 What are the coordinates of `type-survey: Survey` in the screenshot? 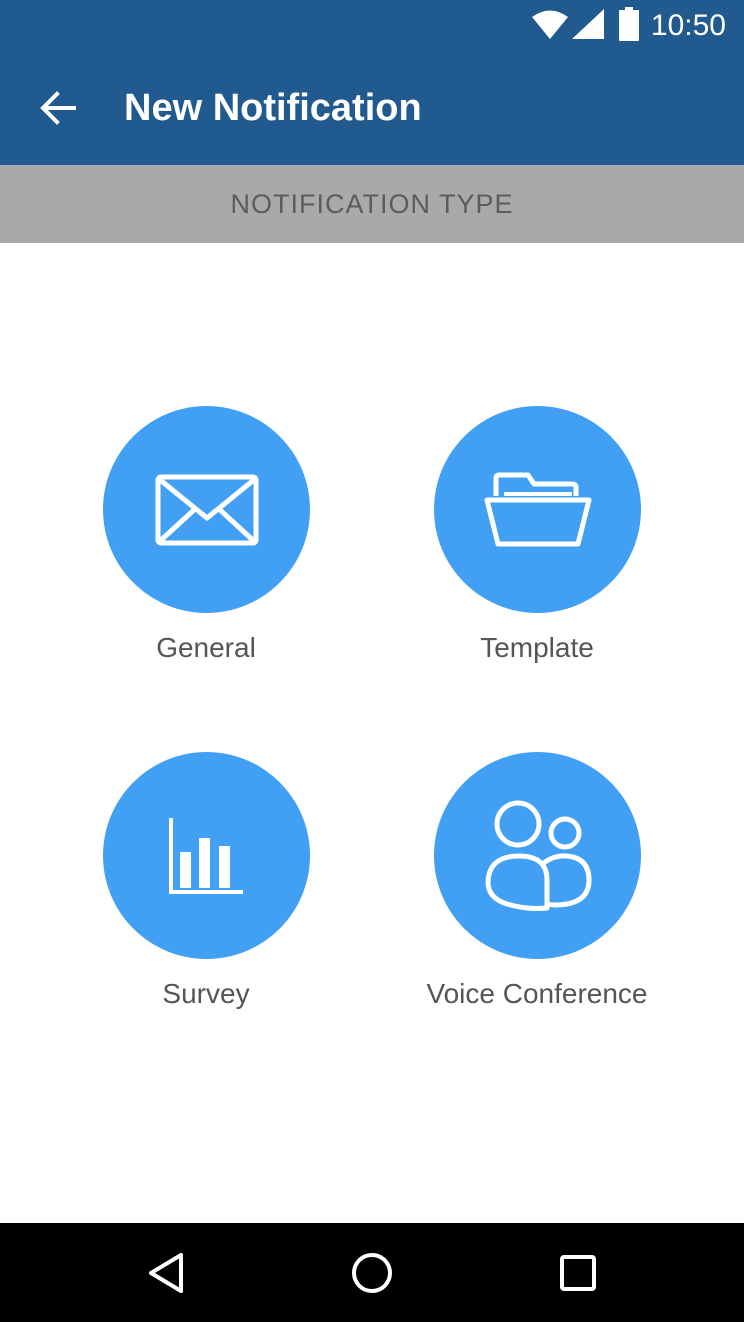 It's located at (206, 902).